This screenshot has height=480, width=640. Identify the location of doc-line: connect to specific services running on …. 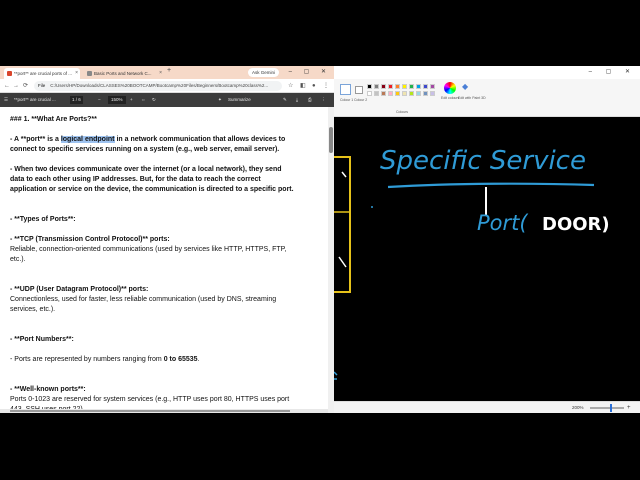
(169, 150).